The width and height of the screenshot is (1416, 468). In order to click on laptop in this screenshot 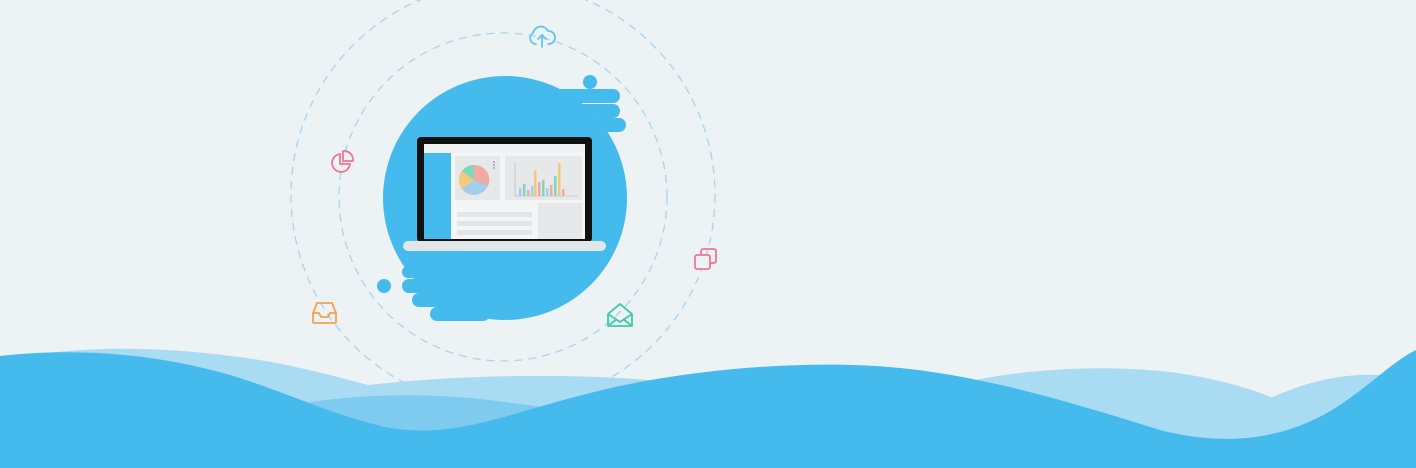, I will do `click(504, 194)`.